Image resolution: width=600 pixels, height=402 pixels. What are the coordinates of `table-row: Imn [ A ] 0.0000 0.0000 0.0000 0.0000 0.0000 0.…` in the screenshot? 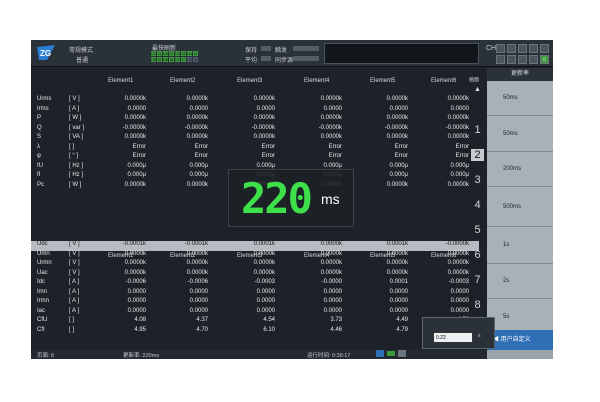 It's located at (255, 294).